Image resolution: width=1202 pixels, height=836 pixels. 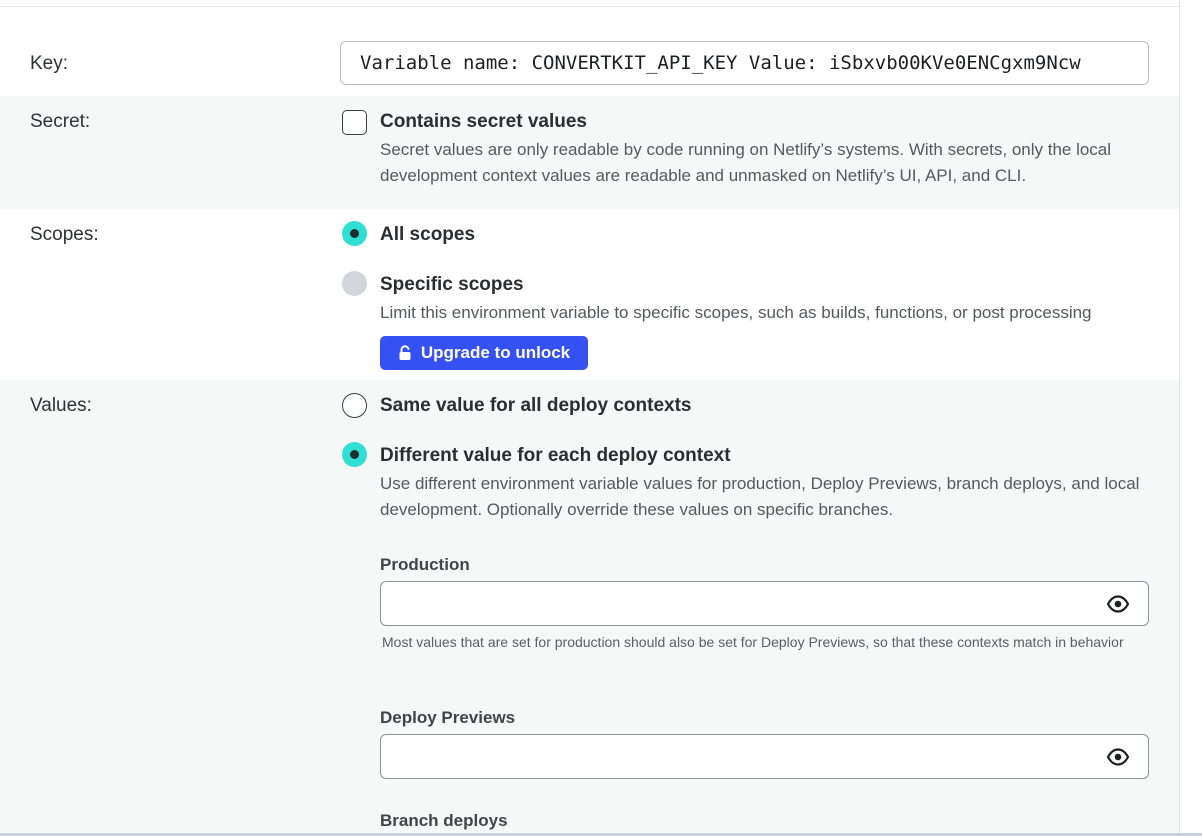 I want to click on different-value-label: Different value for each deploy context, so click(x=555, y=456).